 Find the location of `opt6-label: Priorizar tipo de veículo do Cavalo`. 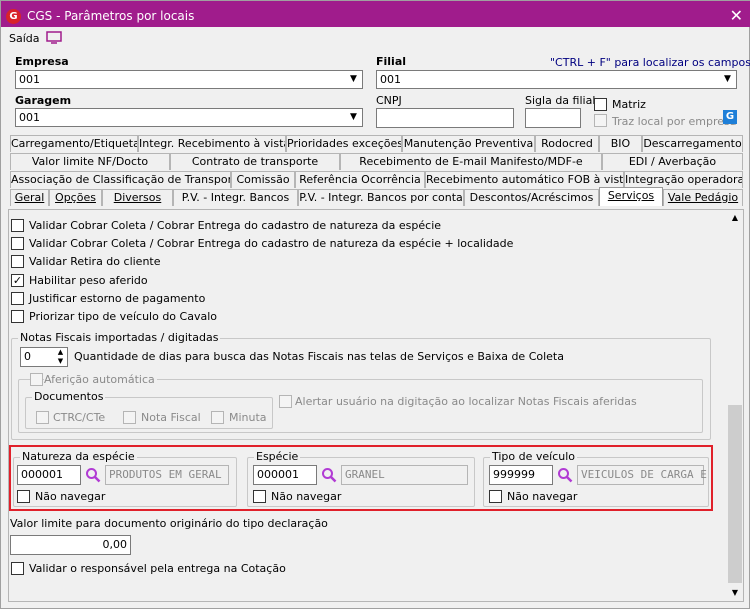

opt6-label: Priorizar tipo de veículo do Cavalo is located at coordinates (123, 316).